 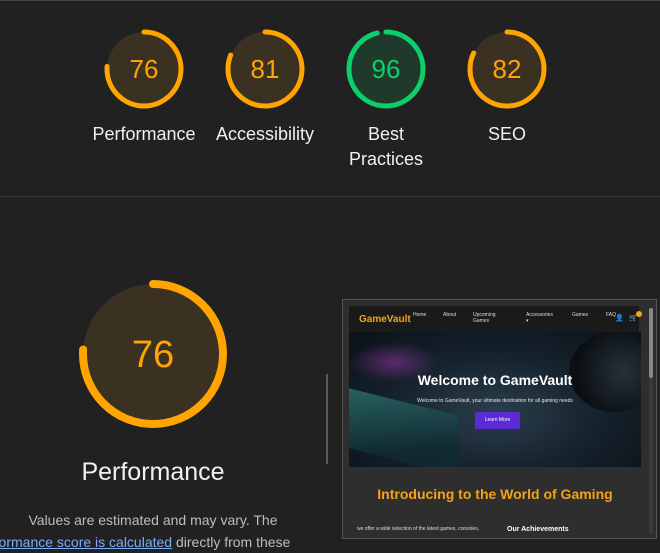 What do you see at coordinates (420, 315) in the screenshot?
I see `nav-home: Home` at bounding box center [420, 315].